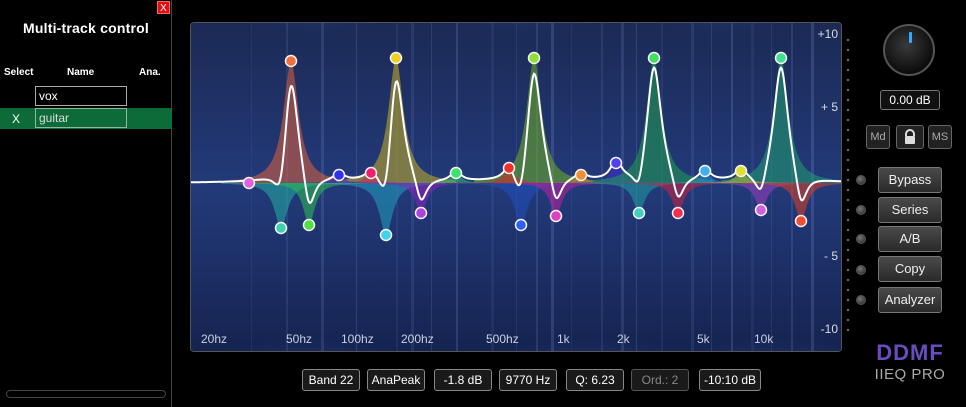 This screenshot has height=407, width=966. Describe the element at coordinates (502, 339) in the screenshot. I see `freq-label: 500hz` at that location.